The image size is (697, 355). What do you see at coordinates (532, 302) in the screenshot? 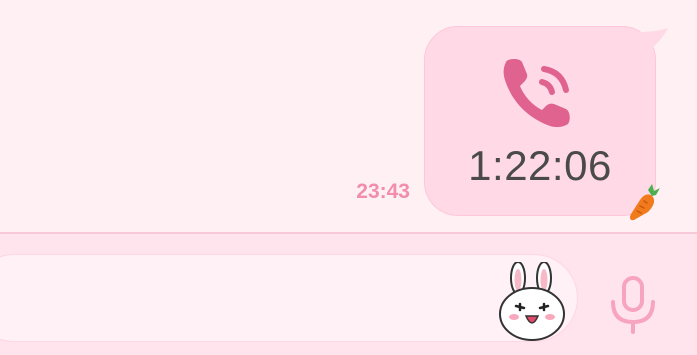
I see `bunny-sticker-icon` at bounding box center [532, 302].